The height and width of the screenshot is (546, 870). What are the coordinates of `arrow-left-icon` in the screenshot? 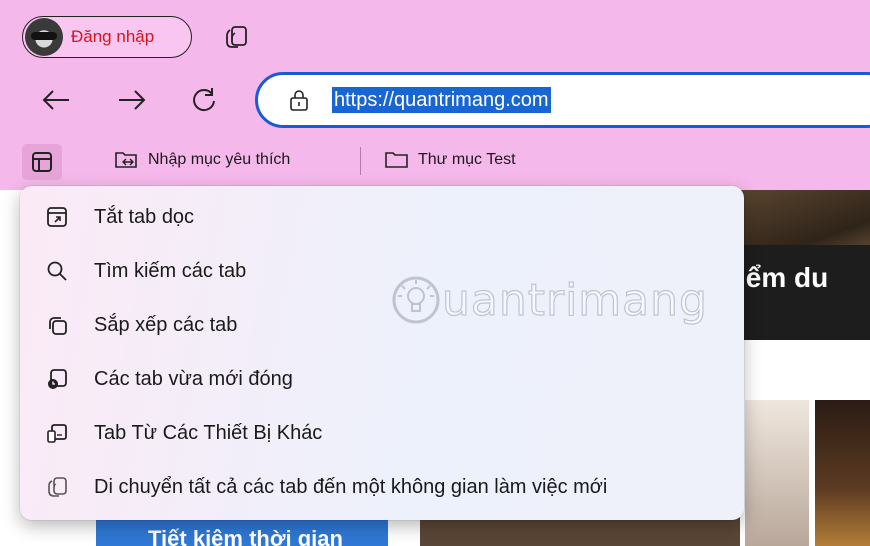 It's located at (55, 100).